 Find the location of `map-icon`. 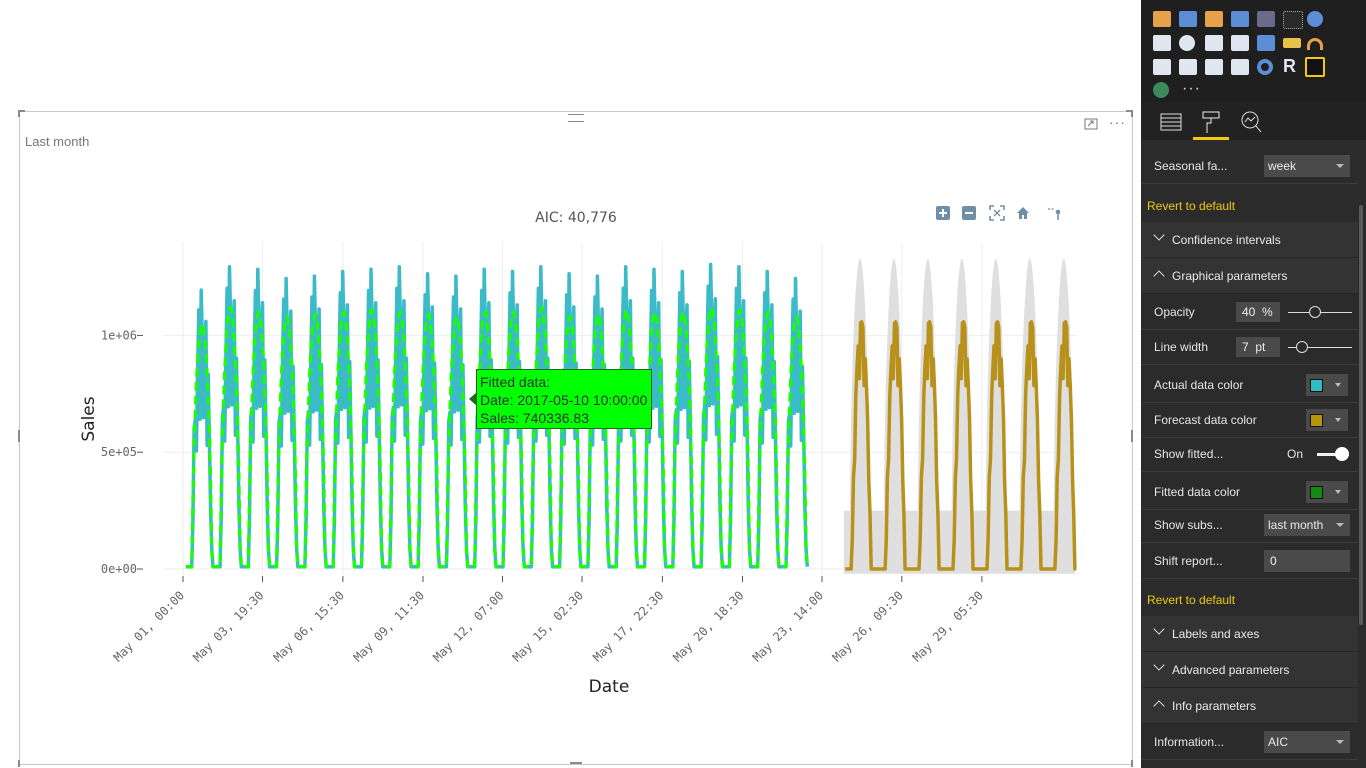

map-icon is located at coordinates (1187, 43).